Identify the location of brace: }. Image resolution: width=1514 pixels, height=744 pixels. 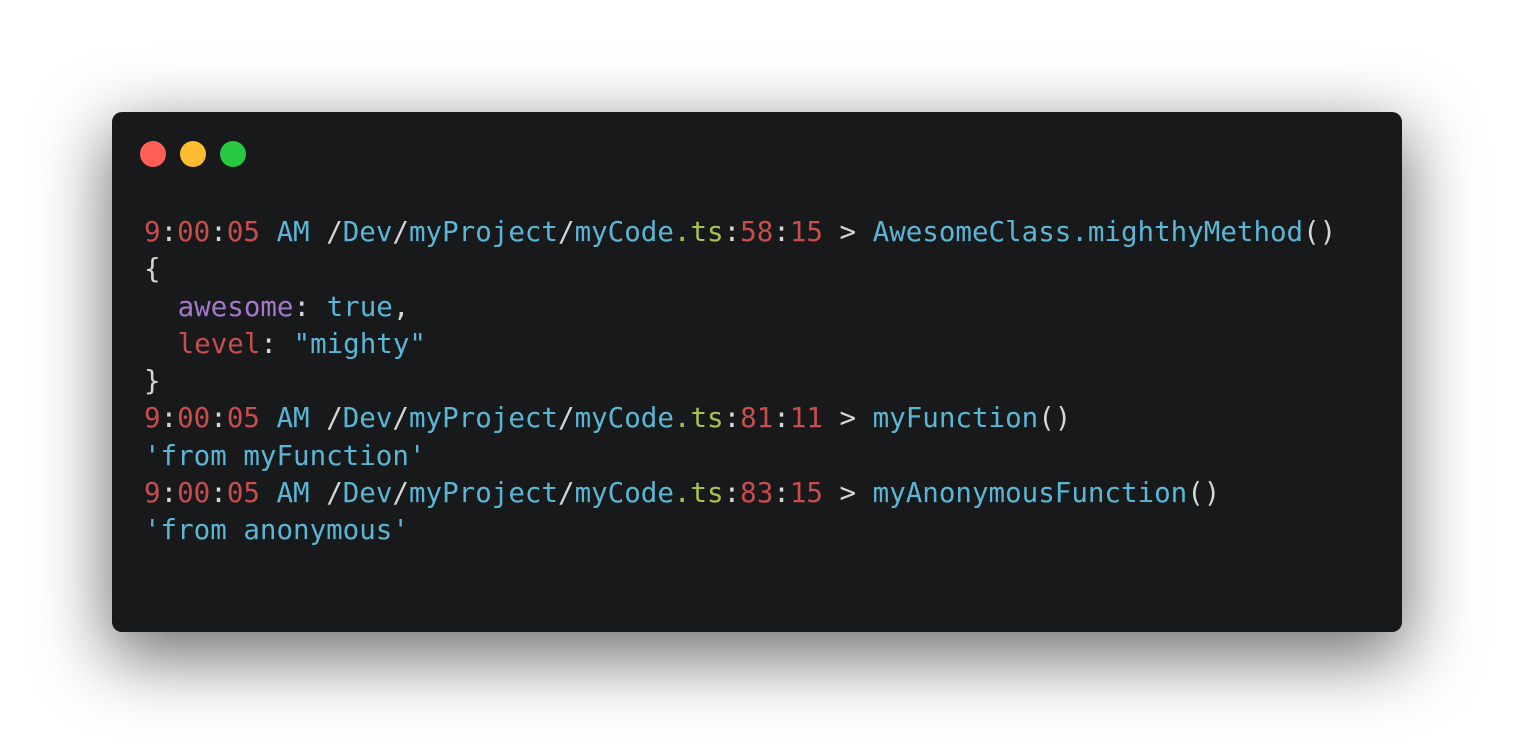
(152, 381).